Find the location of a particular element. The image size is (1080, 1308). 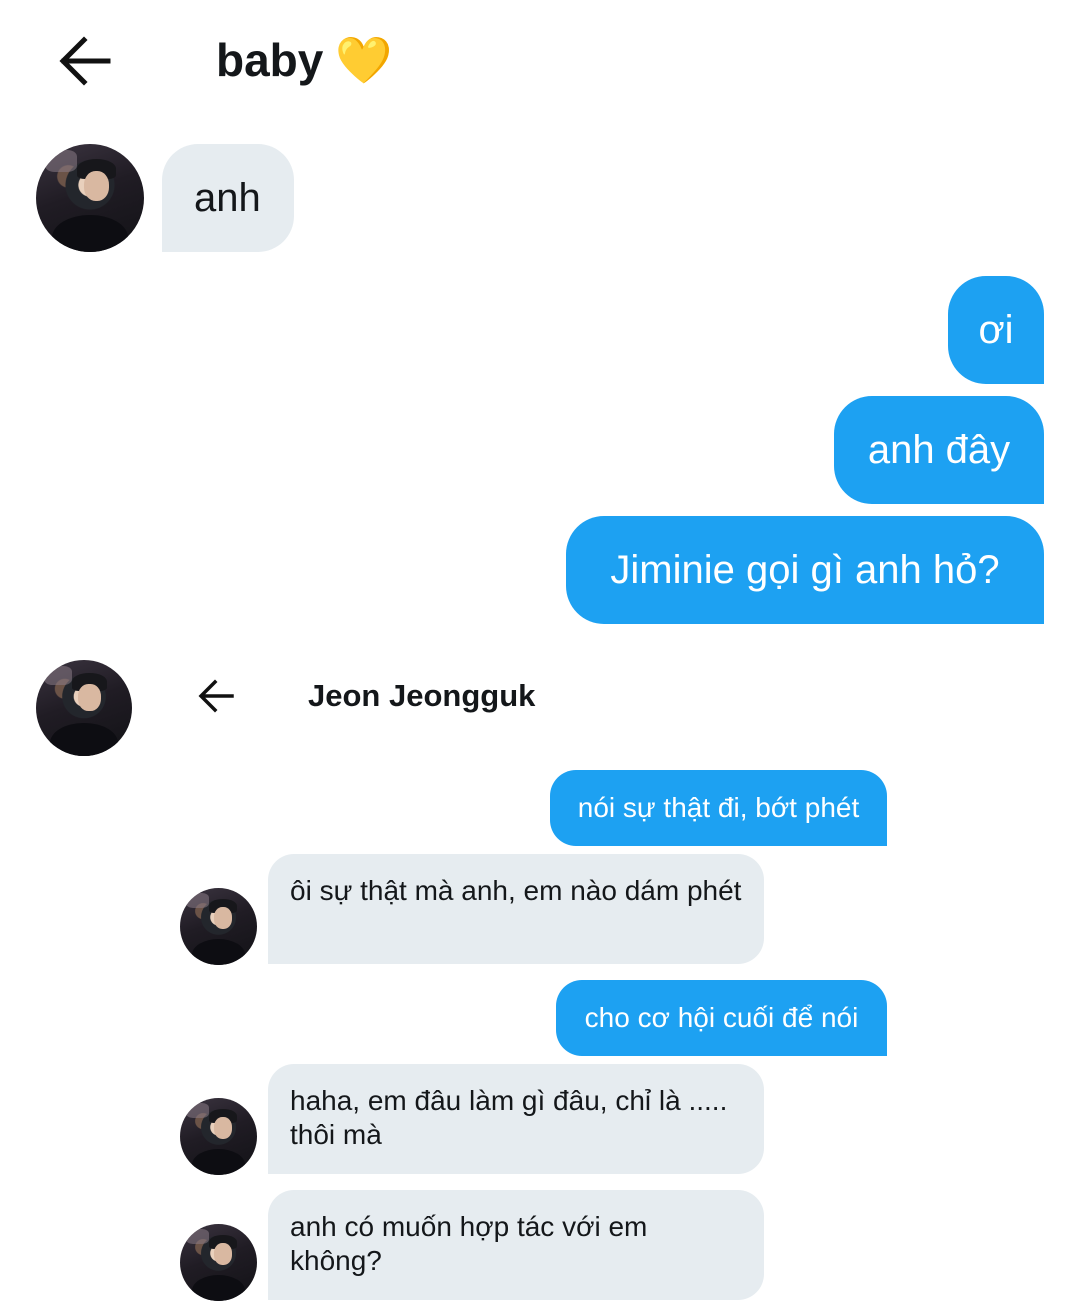

message-text: cho cơ hội cuối để nói is located at coordinates (721, 1017).